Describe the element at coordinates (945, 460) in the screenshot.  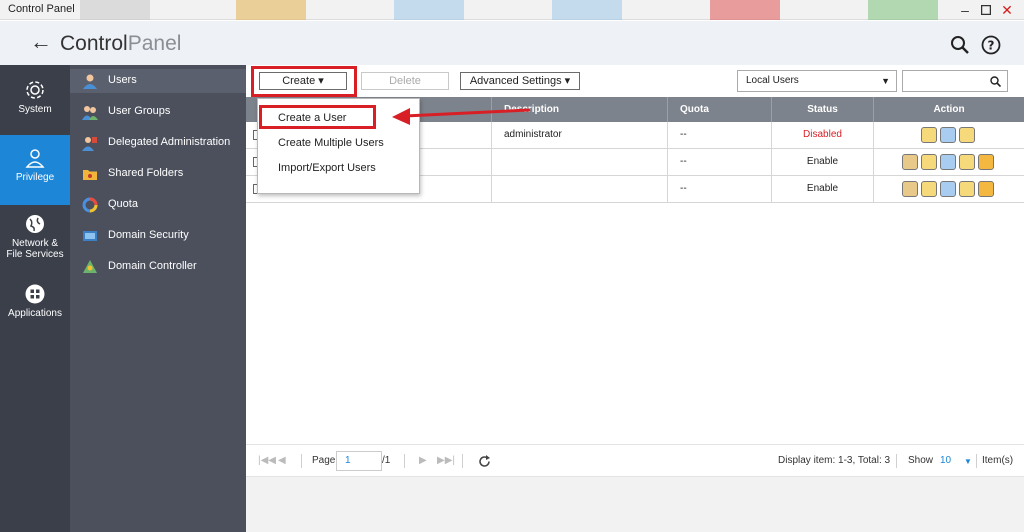
I see `show-count-select: 10` at that location.